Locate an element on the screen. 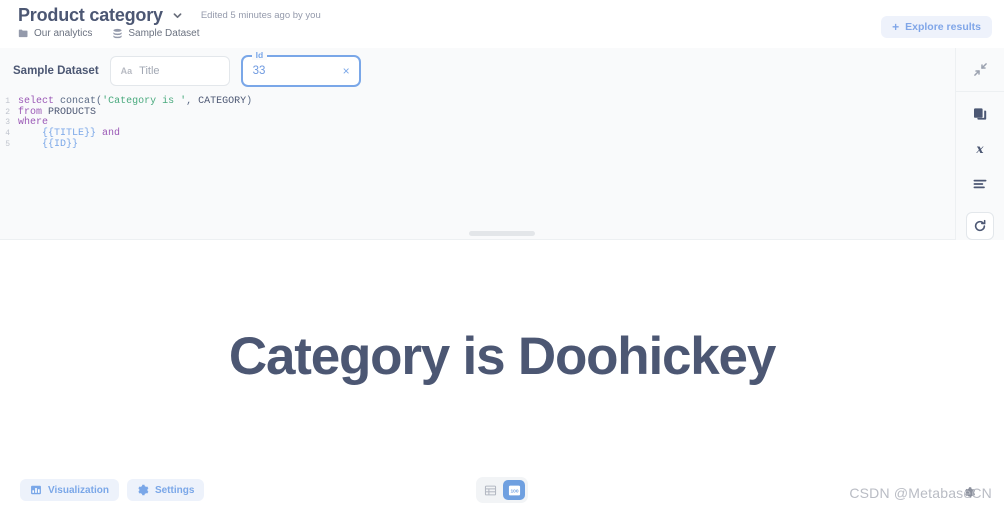 The height and width of the screenshot is (509, 1004). code-token: {{TITLE}} is located at coordinates (69, 134).